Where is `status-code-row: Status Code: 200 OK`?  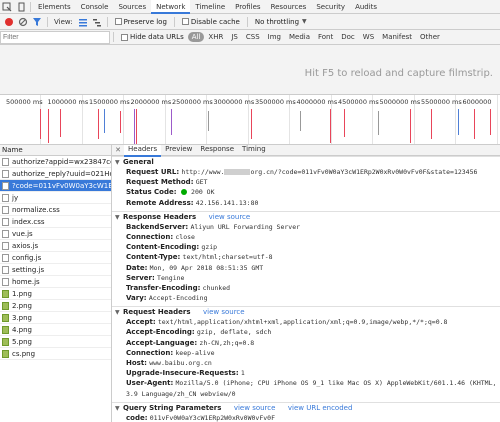
status-code-row: Status Code: 200 OK is located at coordinates (306, 192).